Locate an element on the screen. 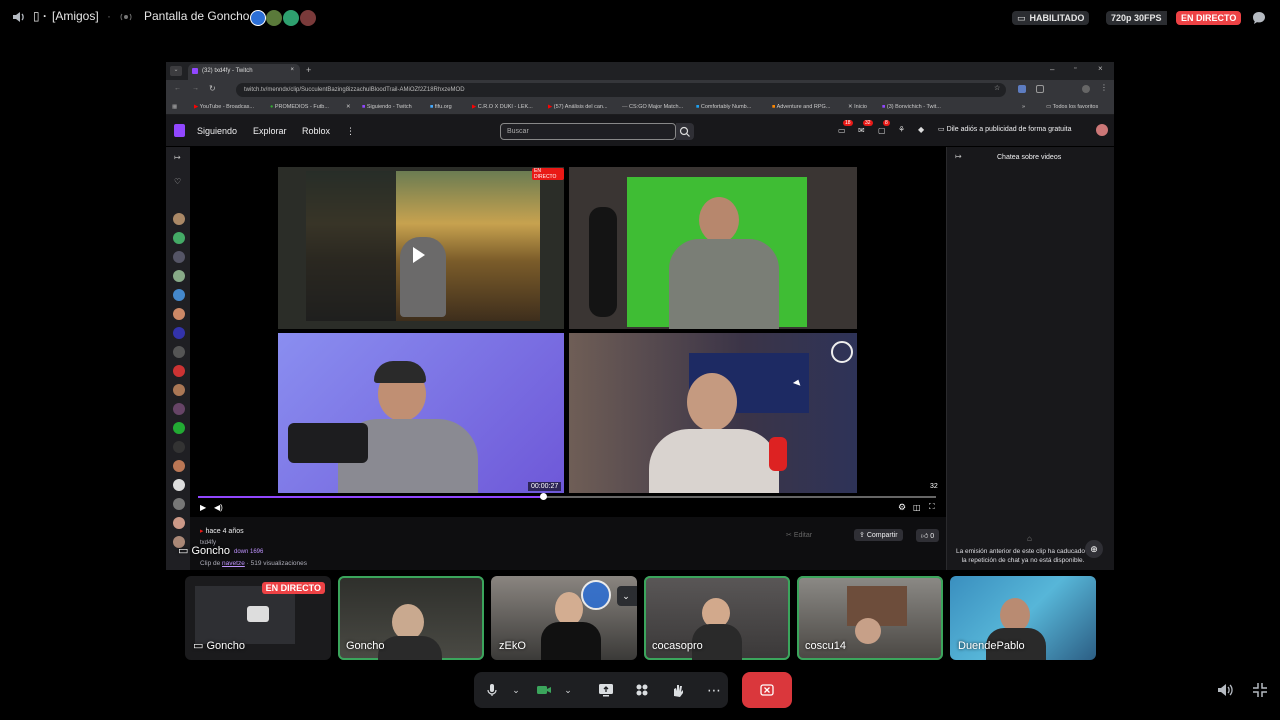 Image resolution: width=1280 pixels, height=720 pixels. forward-icon: → is located at coordinates (195, 88).